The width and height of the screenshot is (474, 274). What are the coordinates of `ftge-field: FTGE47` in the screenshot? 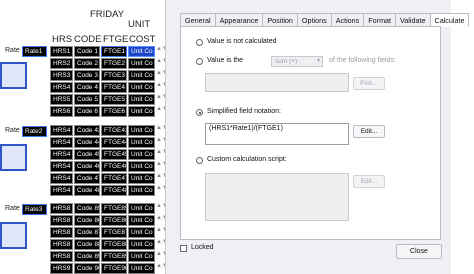 It's located at (114, 178).